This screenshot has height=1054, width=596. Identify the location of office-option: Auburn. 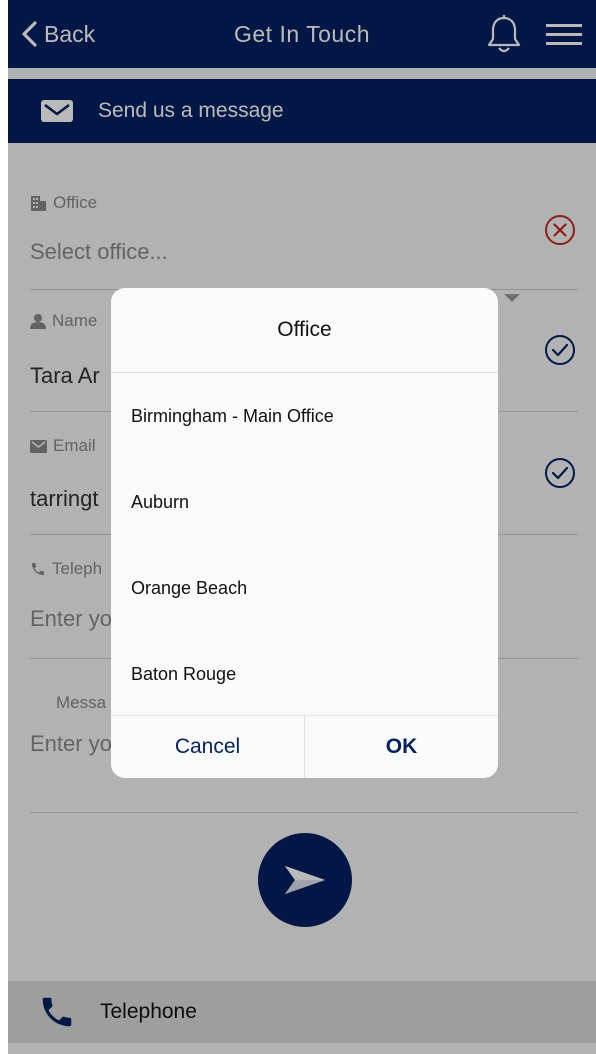
(304, 502).